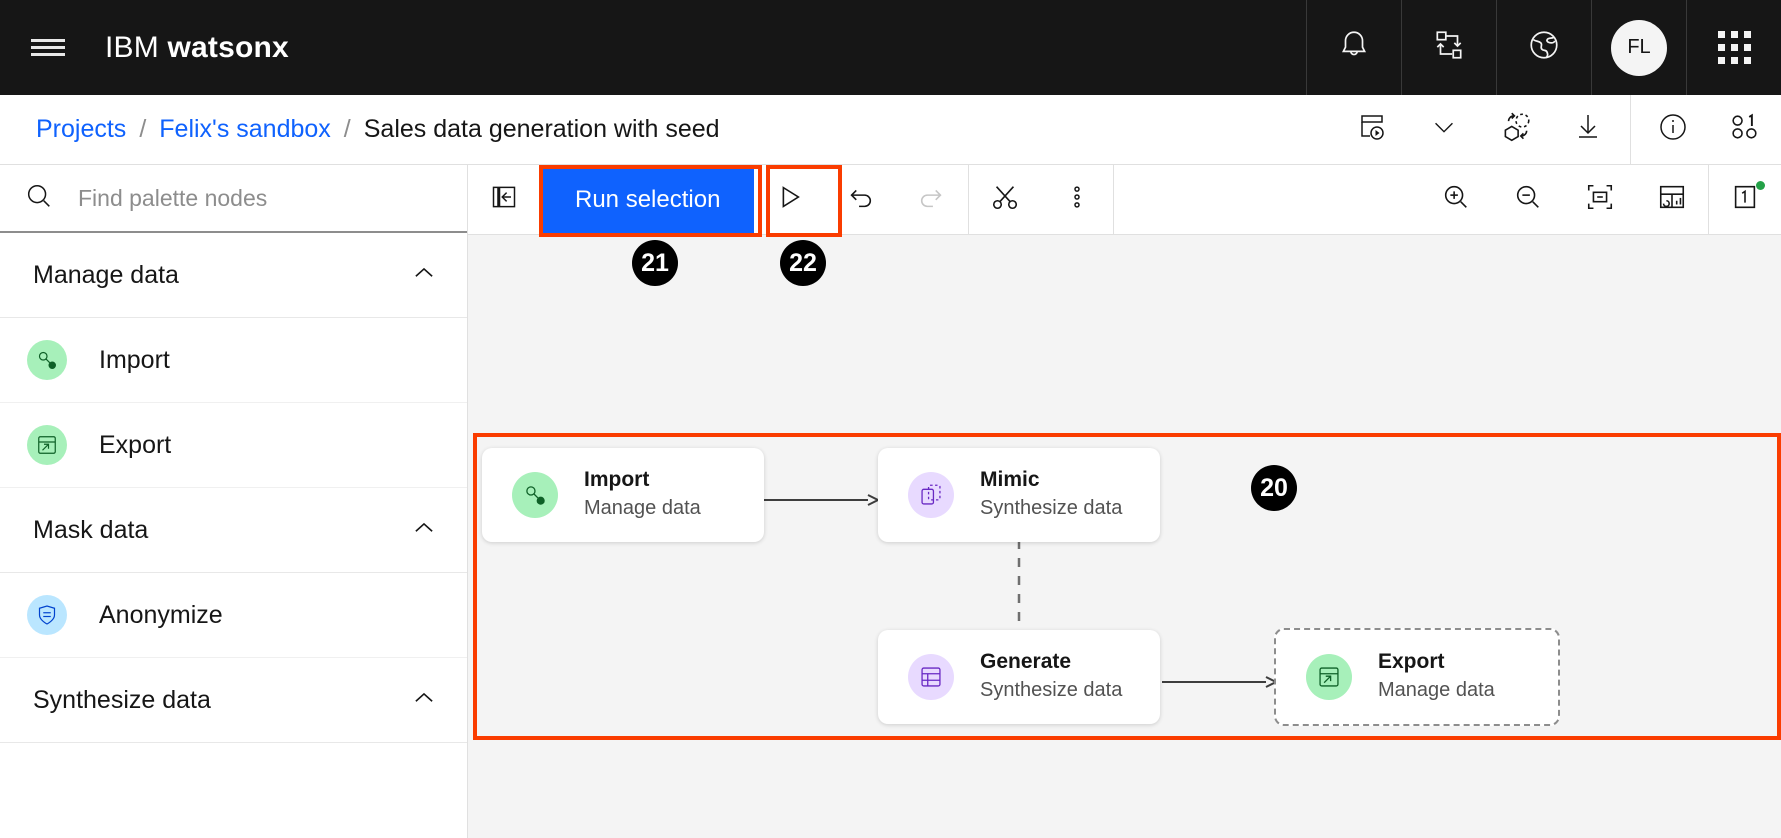 The height and width of the screenshot is (838, 1781). I want to click on palette-node-label: Anonymize, so click(161, 614).